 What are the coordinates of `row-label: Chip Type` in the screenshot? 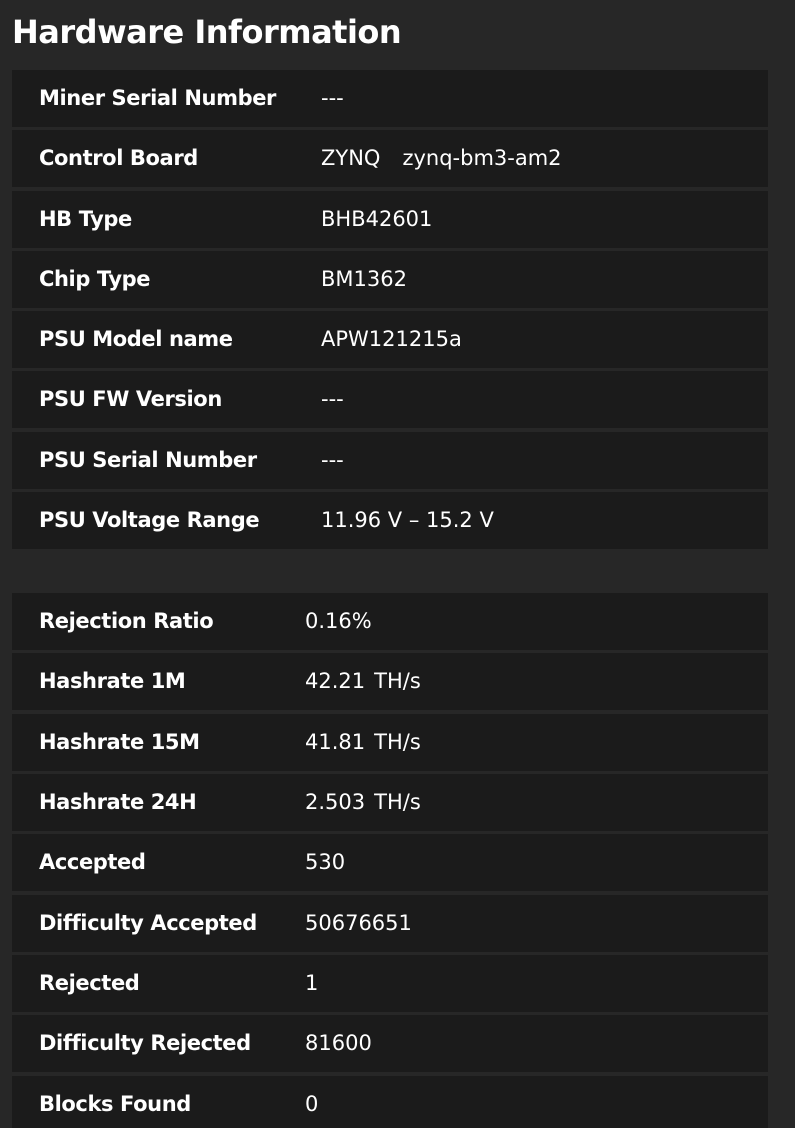 It's located at (95, 278).